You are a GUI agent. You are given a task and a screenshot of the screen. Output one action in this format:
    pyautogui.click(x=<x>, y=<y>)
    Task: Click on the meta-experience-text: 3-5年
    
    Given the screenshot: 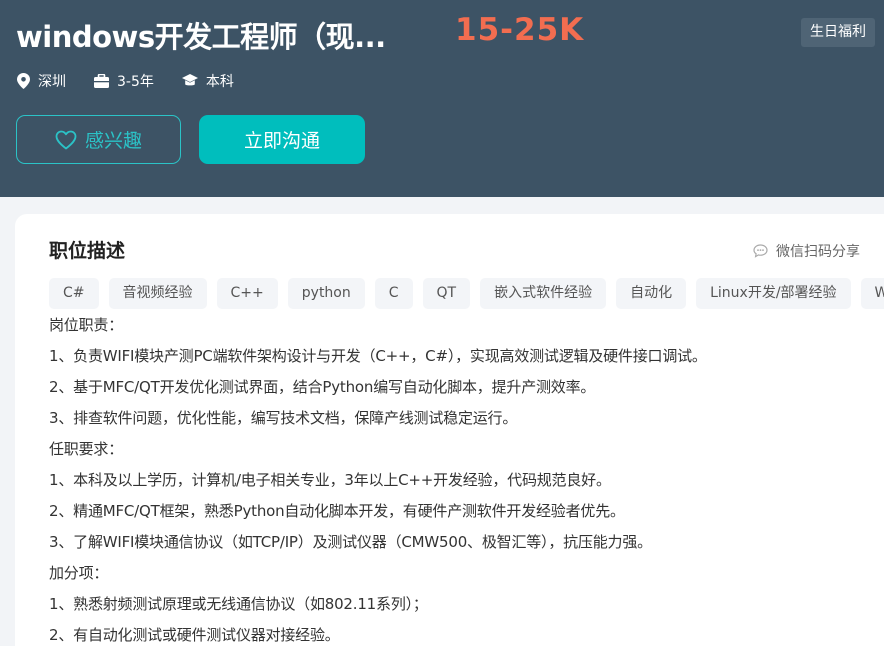 What is the action you would take?
    pyautogui.click(x=135, y=82)
    